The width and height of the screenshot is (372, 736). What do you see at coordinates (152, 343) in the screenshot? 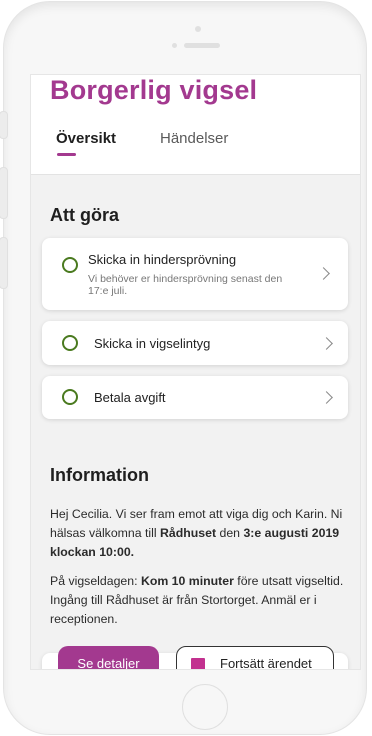
I see `todo-item-title: Skicka in vigselintyg` at bounding box center [152, 343].